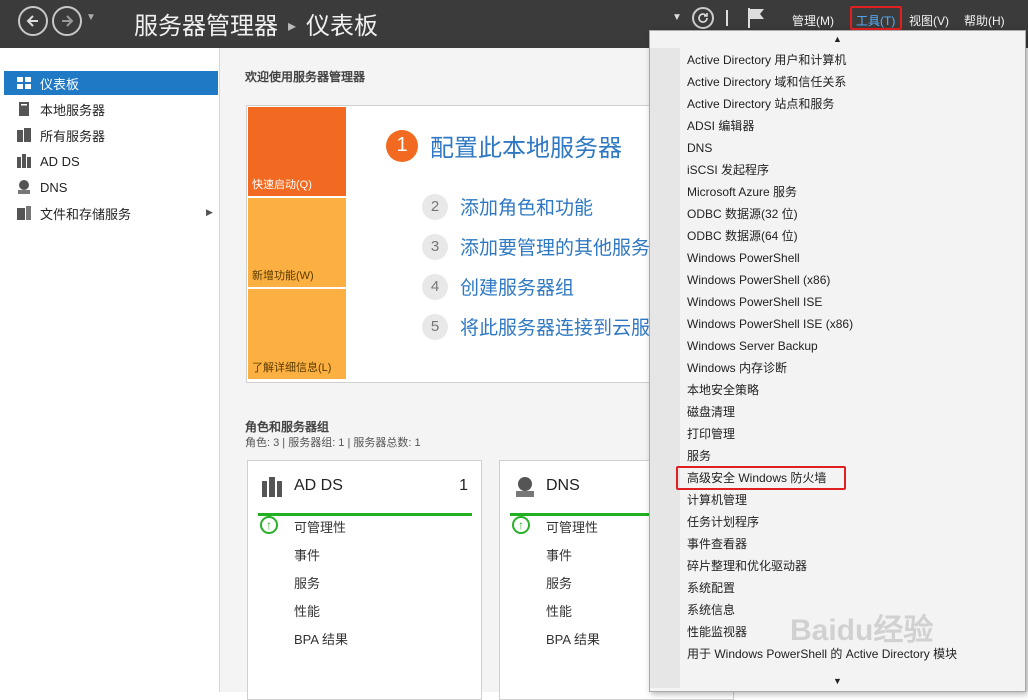 The width and height of the screenshot is (1028, 700). What do you see at coordinates (723, 522) in the screenshot?
I see `menu-item-tool: 任务计划程序` at bounding box center [723, 522].